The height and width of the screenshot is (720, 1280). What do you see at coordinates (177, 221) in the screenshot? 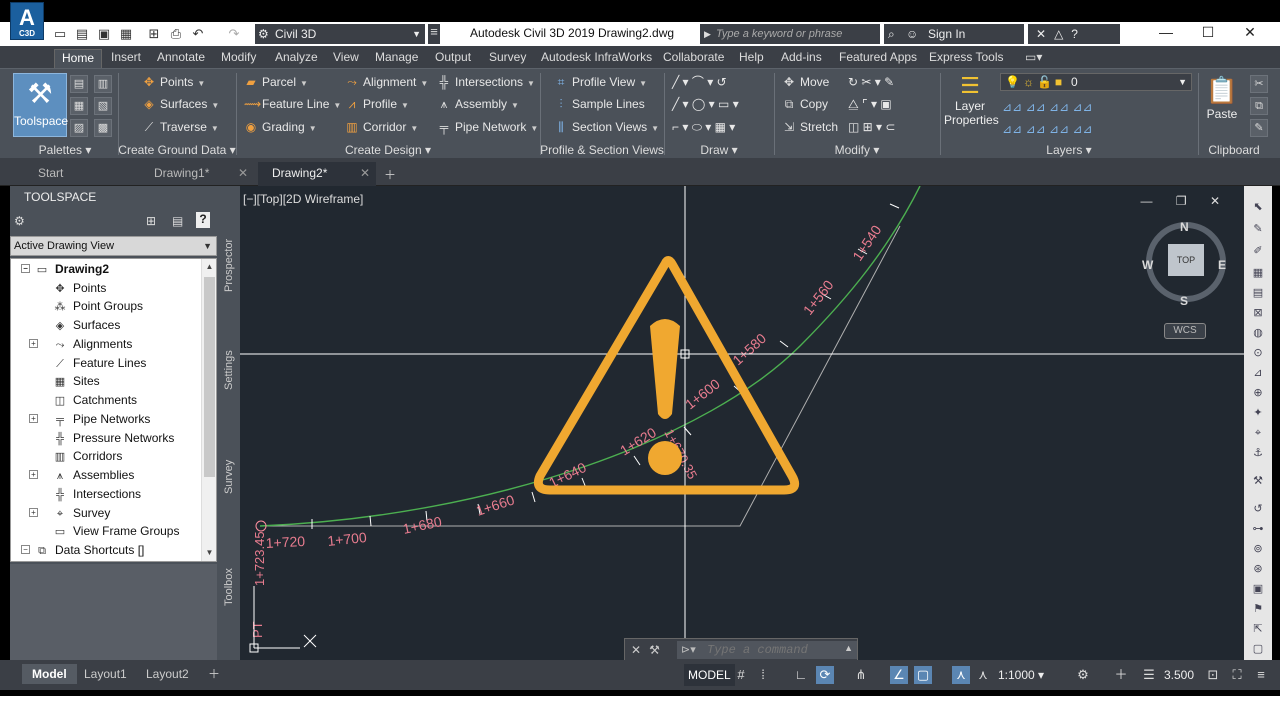
I see `list-icon: ▤` at bounding box center [177, 221].